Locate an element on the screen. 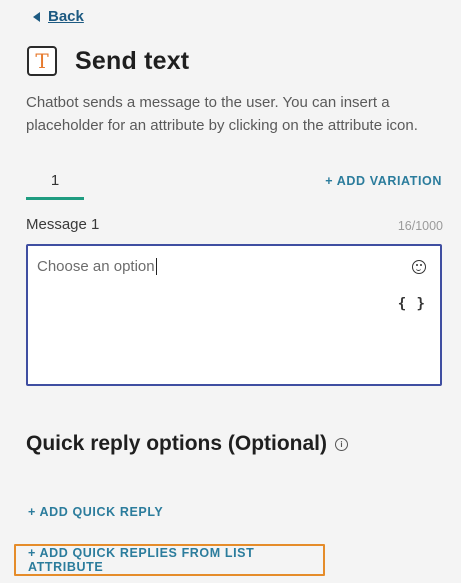 This screenshot has height=583, width=461. add-variation-button: + ADD VARIATION is located at coordinates (383, 181).